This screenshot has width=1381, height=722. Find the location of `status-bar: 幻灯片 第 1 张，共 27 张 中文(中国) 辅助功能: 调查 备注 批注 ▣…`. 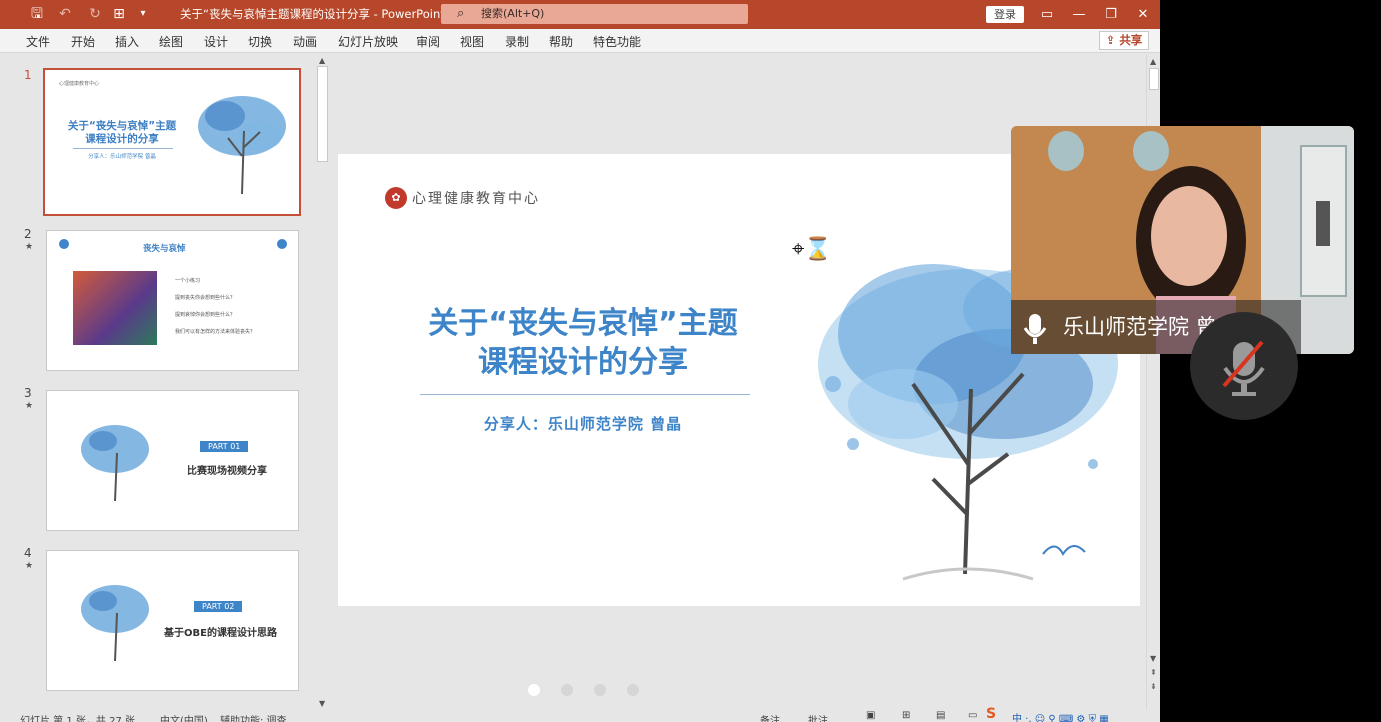

status-bar: 幻灯片 第 1 张，共 27 张 中文(中国) 辅助功能: 调查 备注 批注 ▣… is located at coordinates (580, 714).